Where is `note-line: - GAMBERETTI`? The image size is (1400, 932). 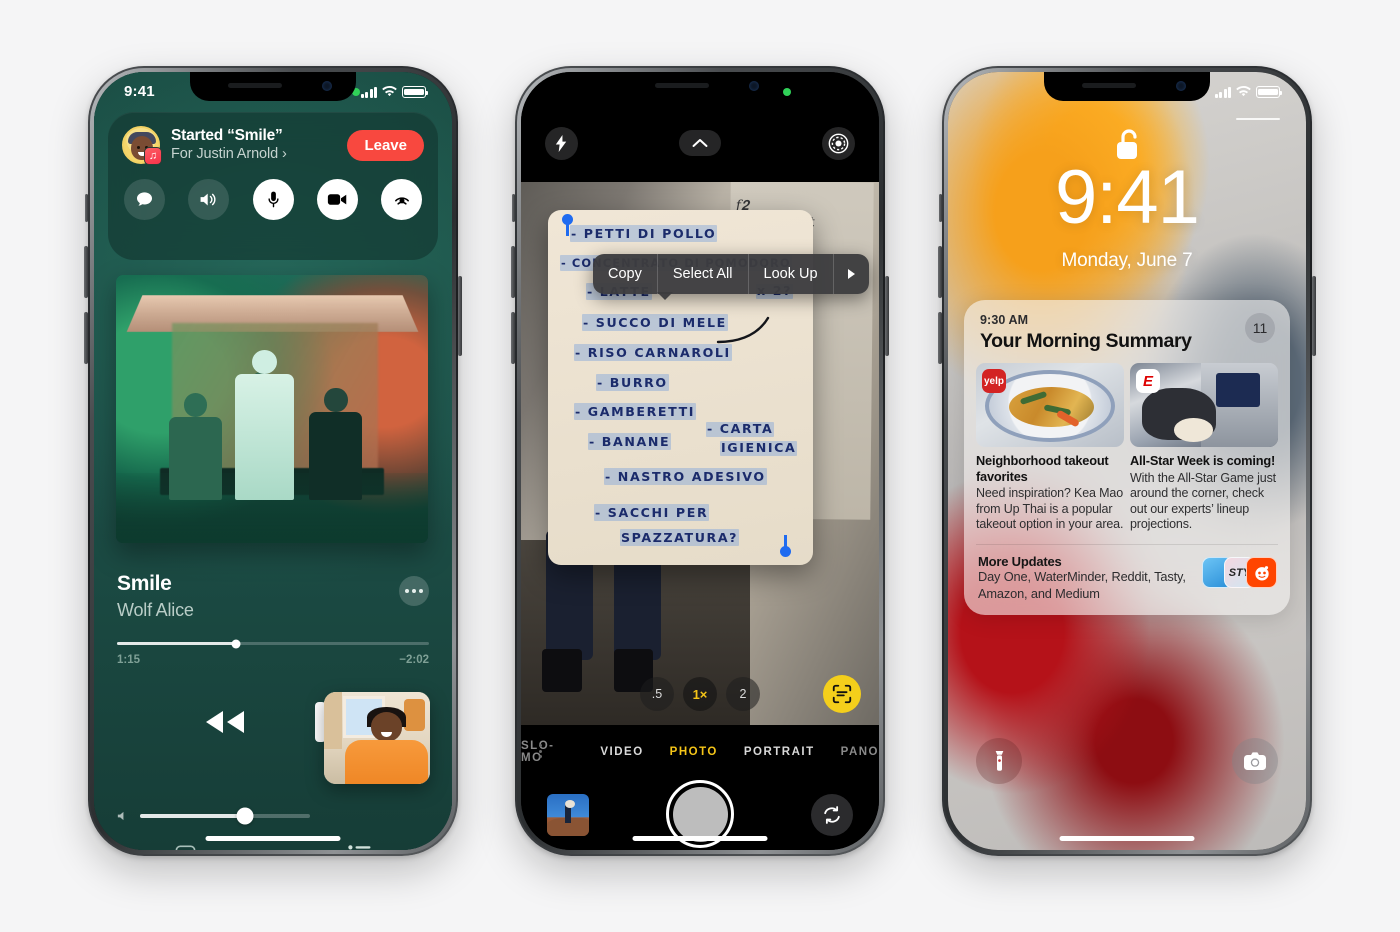
note-line: - GAMBERETTI is located at coordinates (635, 412).